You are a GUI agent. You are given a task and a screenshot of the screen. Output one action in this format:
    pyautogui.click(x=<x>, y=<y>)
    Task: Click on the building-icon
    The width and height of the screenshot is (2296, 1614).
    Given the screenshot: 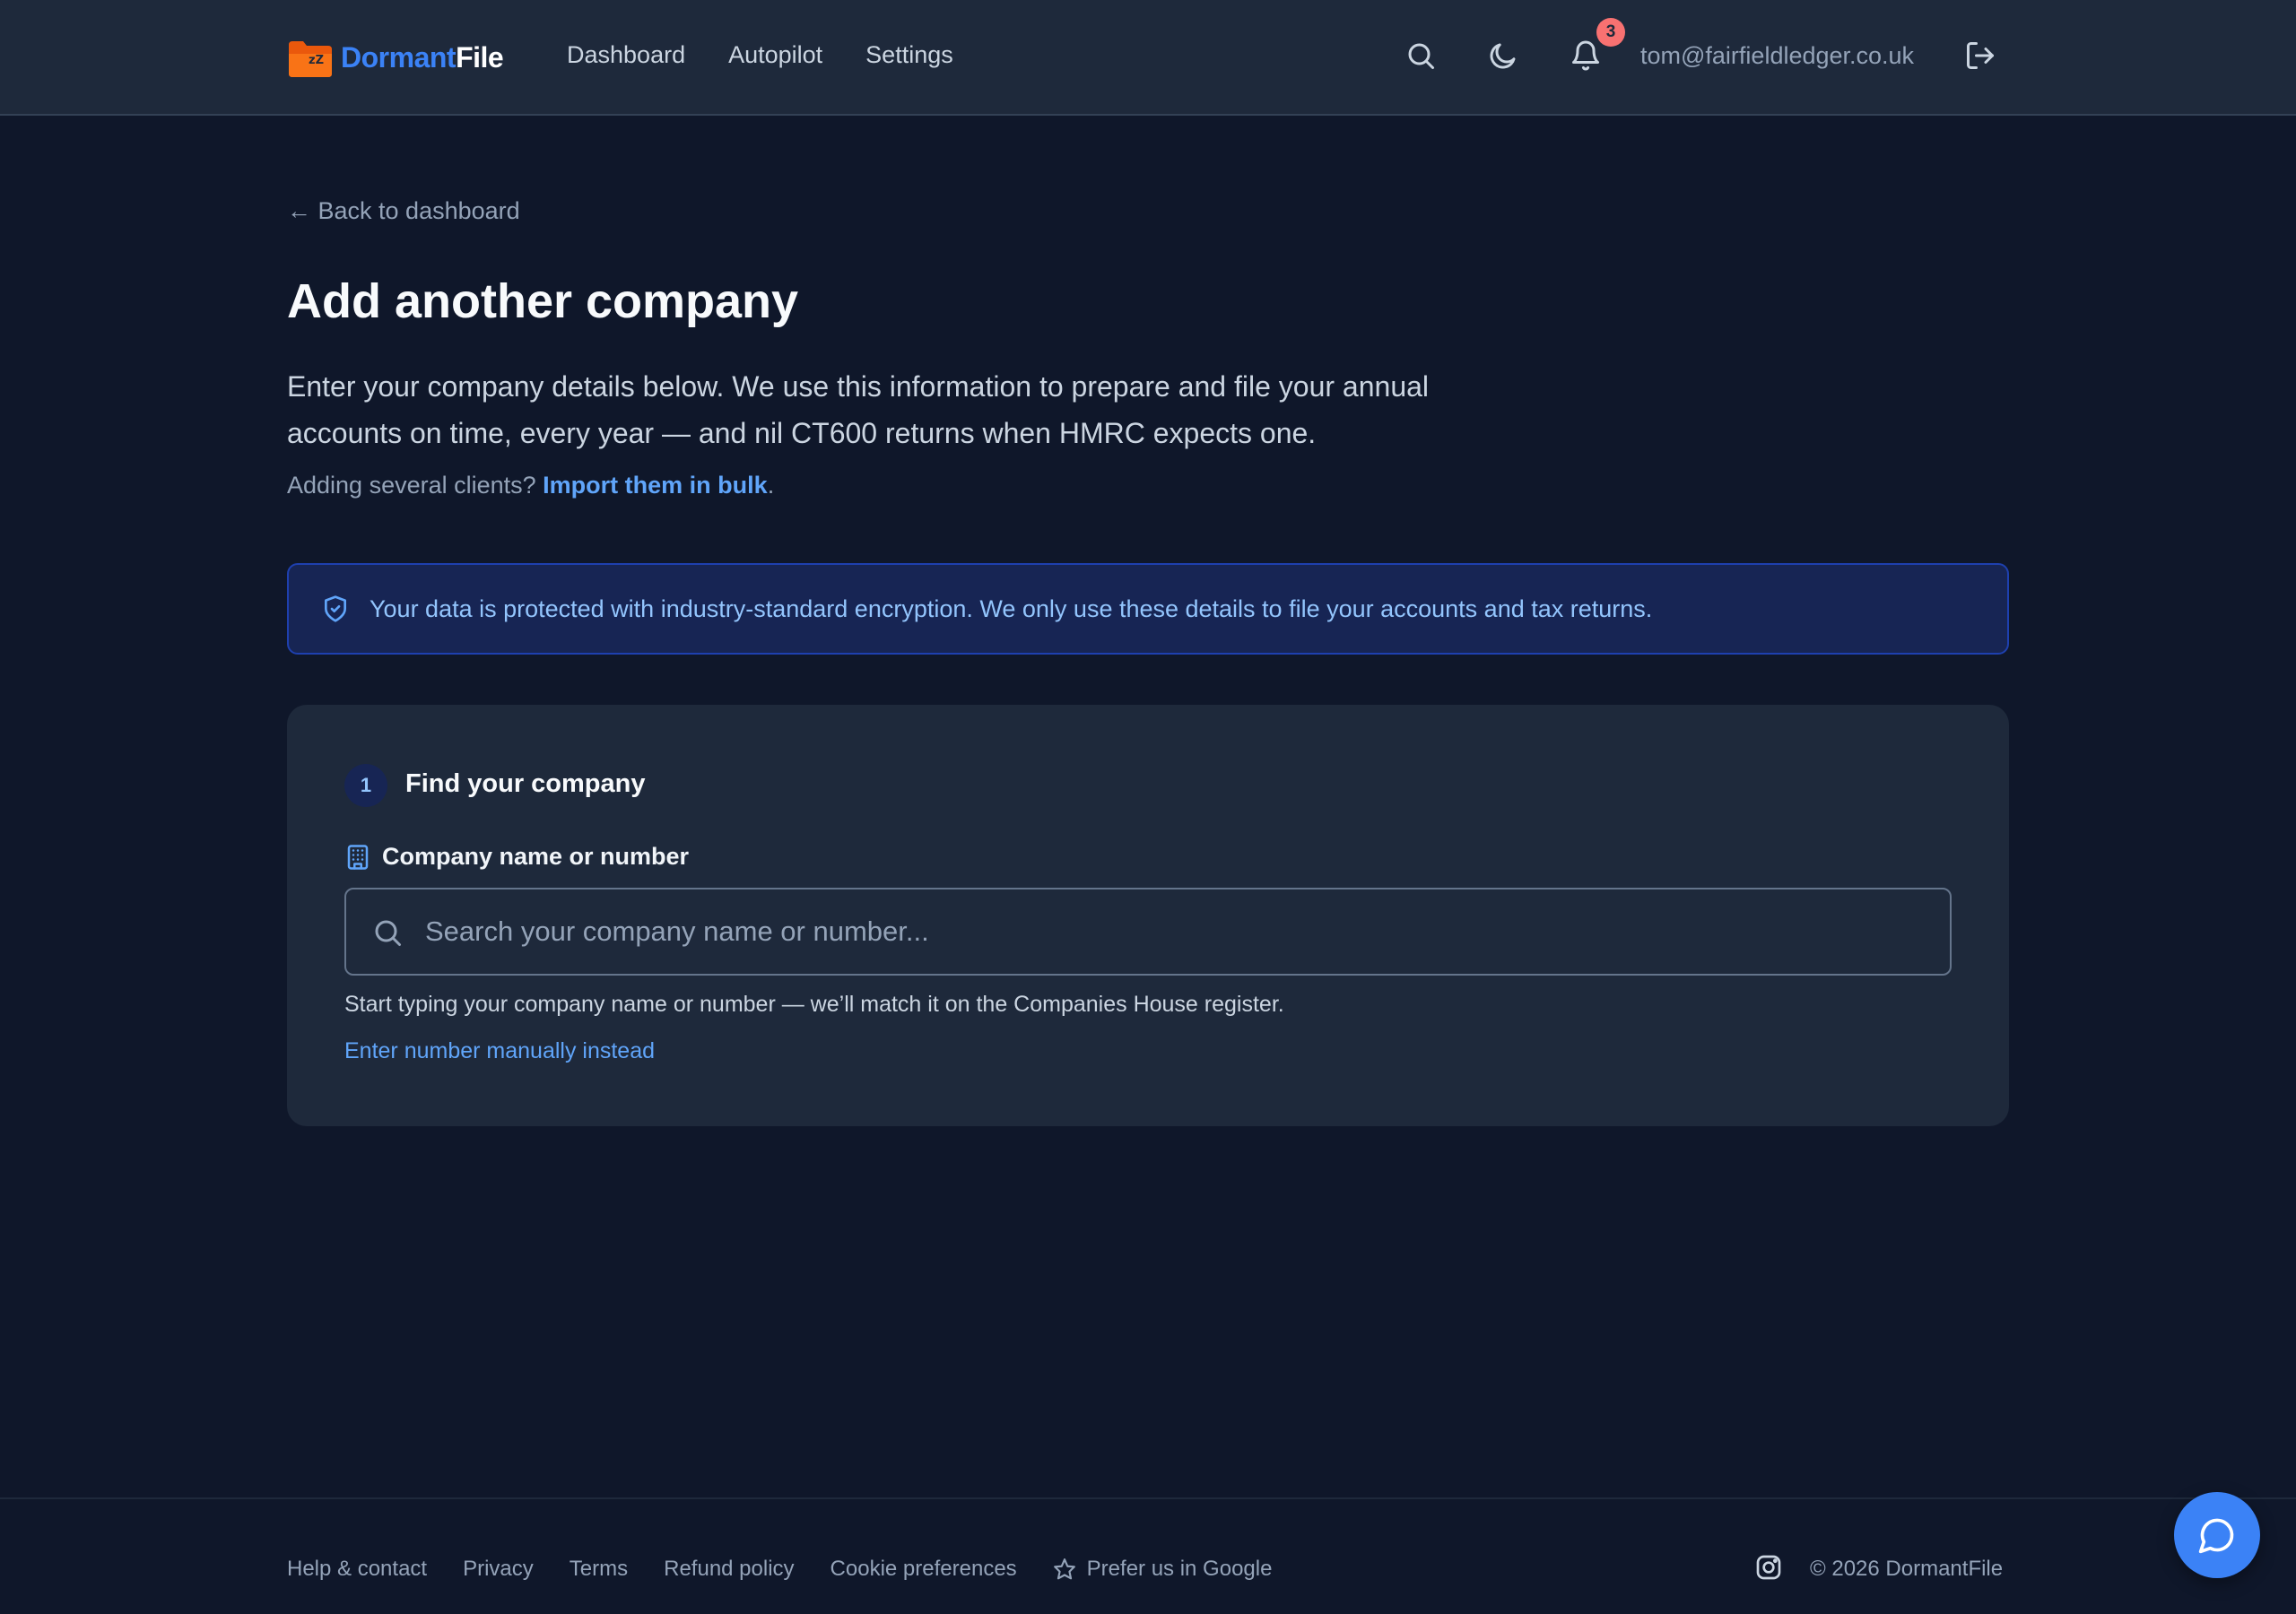 What is the action you would take?
    pyautogui.click(x=358, y=857)
    